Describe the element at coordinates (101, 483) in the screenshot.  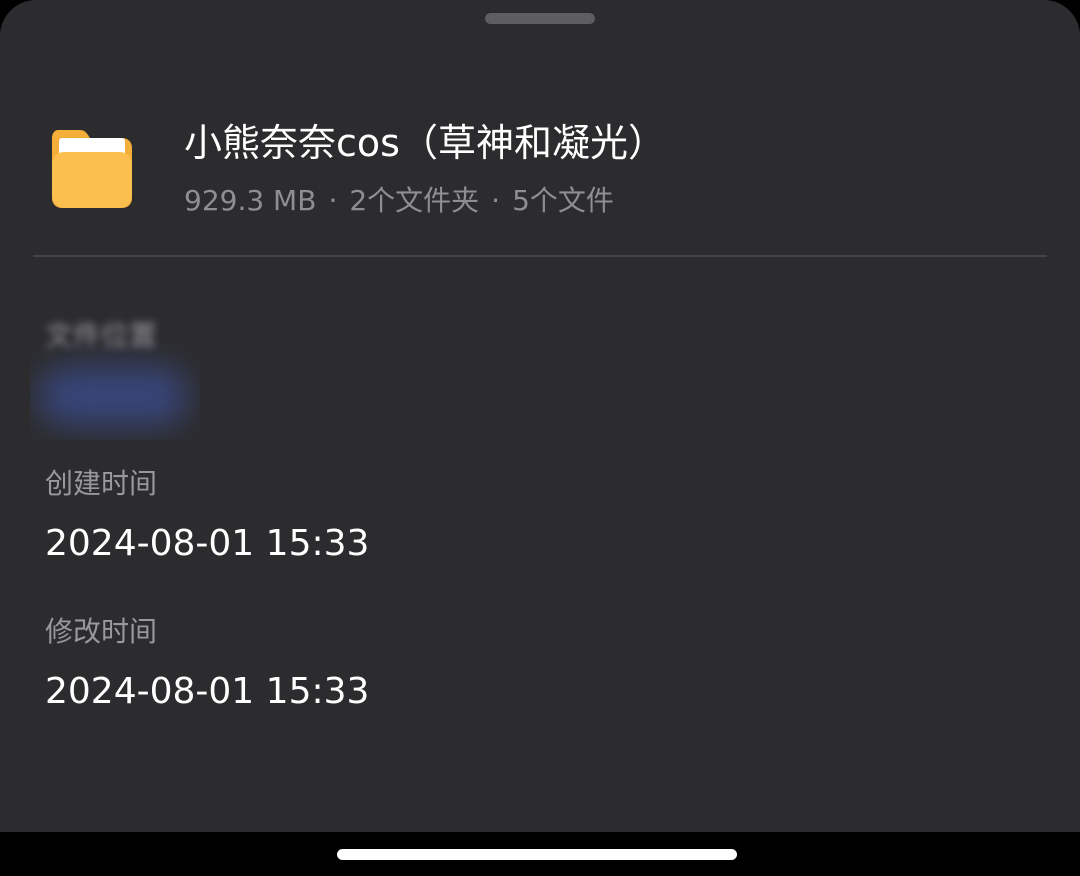
I see `created-time-label: 创建时间` at that location.